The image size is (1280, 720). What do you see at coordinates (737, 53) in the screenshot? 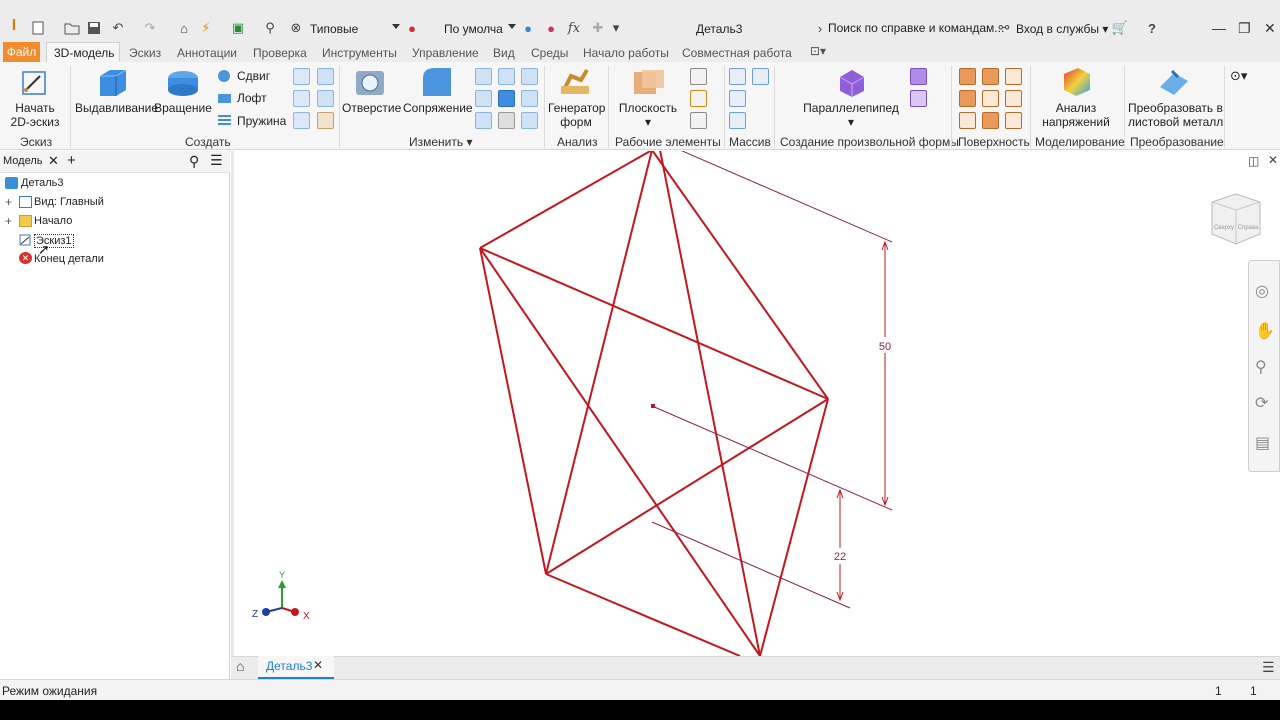
I see `tab-collaborate: Совместная работа` at bounding box center [737, 53].